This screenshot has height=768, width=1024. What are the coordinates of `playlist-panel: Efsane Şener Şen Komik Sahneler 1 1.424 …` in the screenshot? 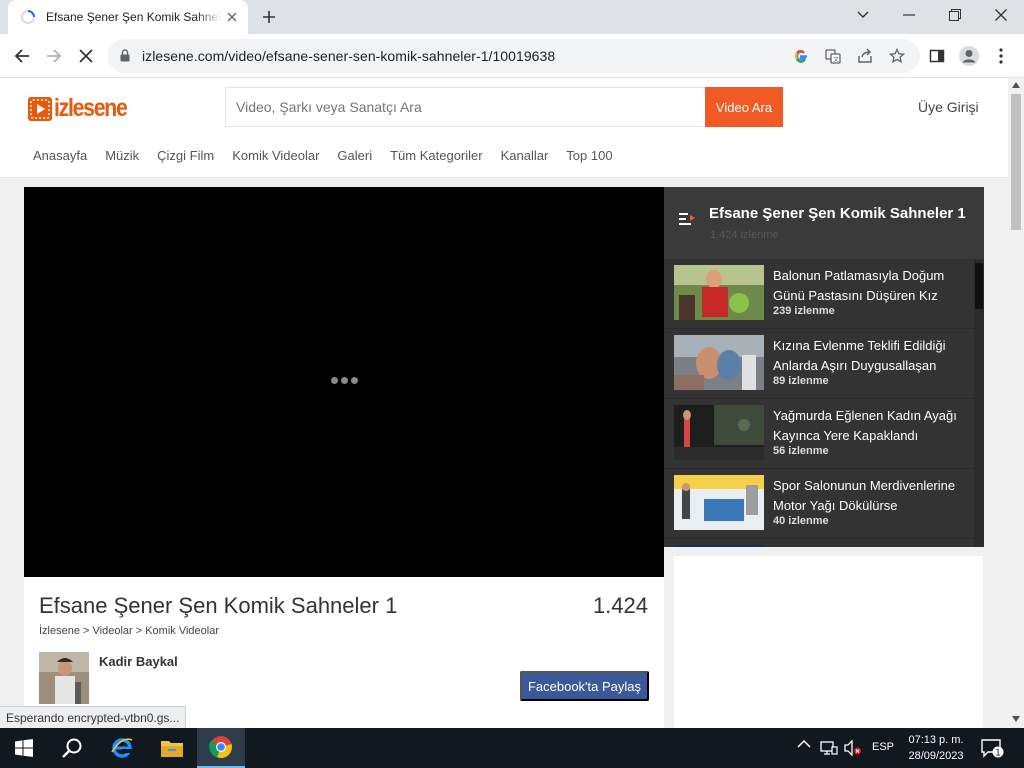 It's located at (824, 367).